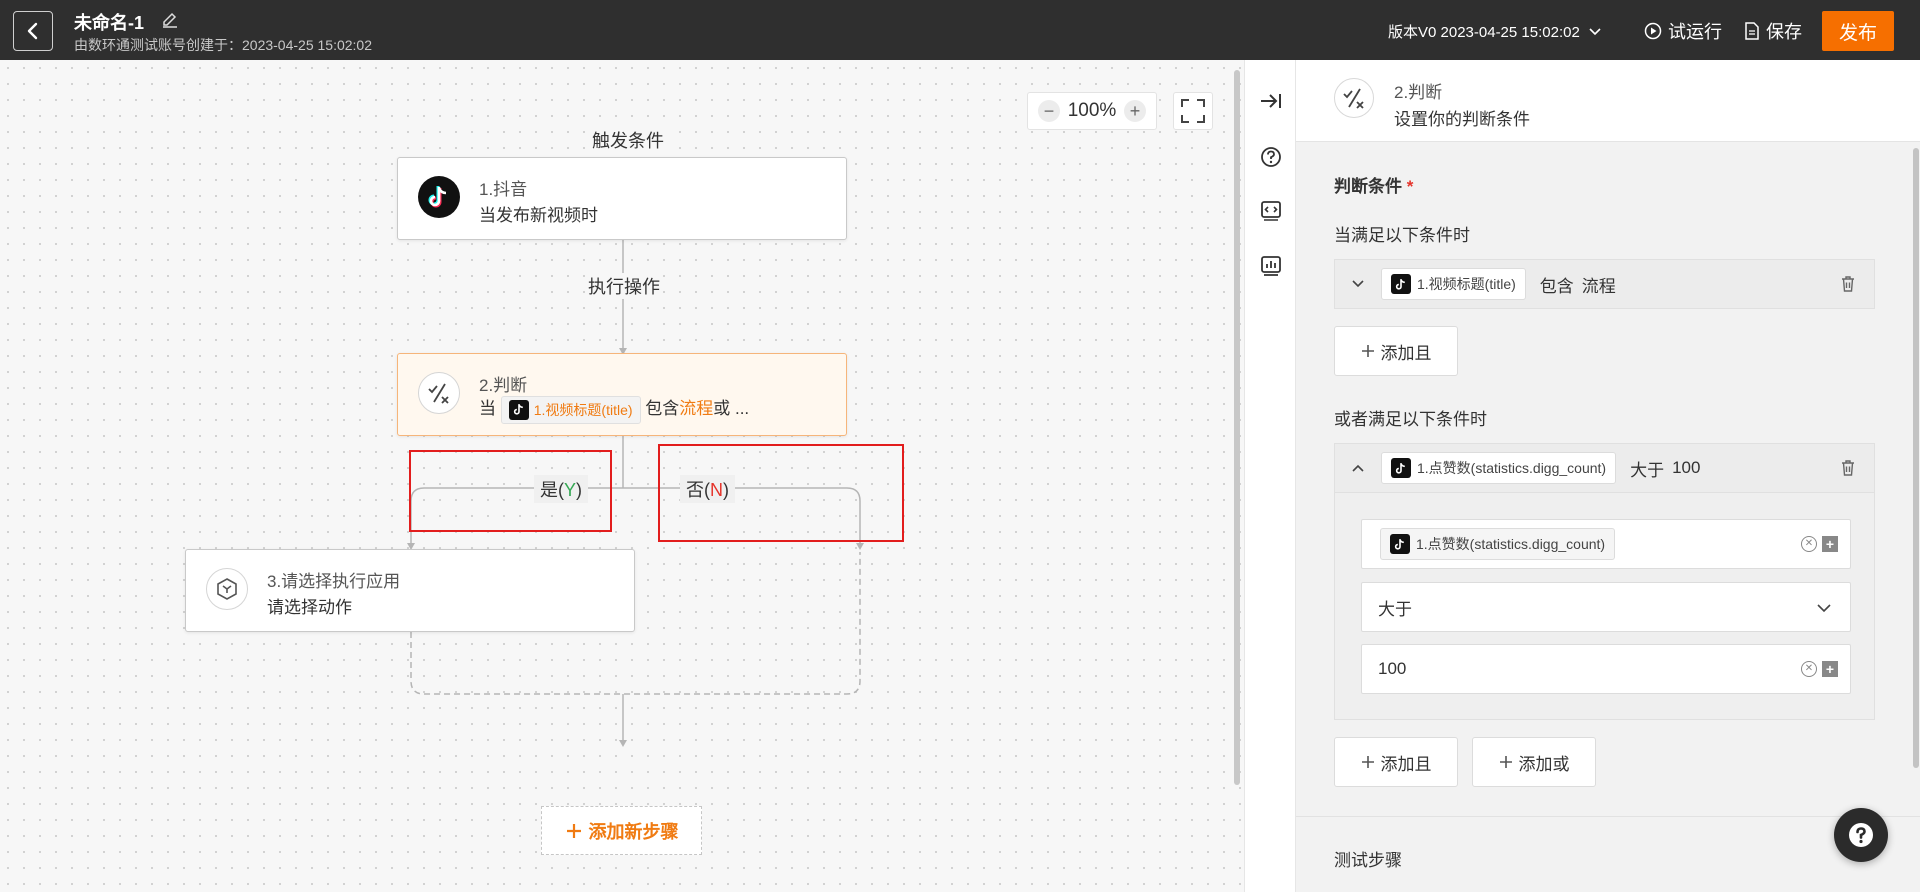 This screenshot has width=1920, height=892. I want to click on arrow-to-right-icon, so click(1271, 101).